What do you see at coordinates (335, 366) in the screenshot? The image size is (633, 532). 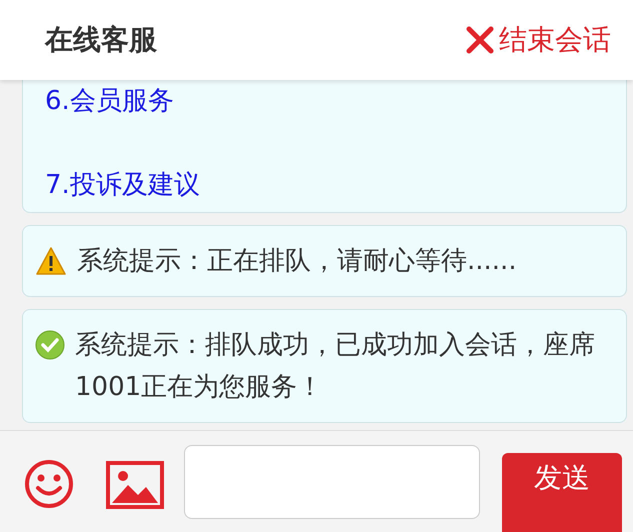 I see `system-message: 系统提示：排队成功，已成功加入会话，座席1001正在为您服务！` at bounding box center [335, 366].